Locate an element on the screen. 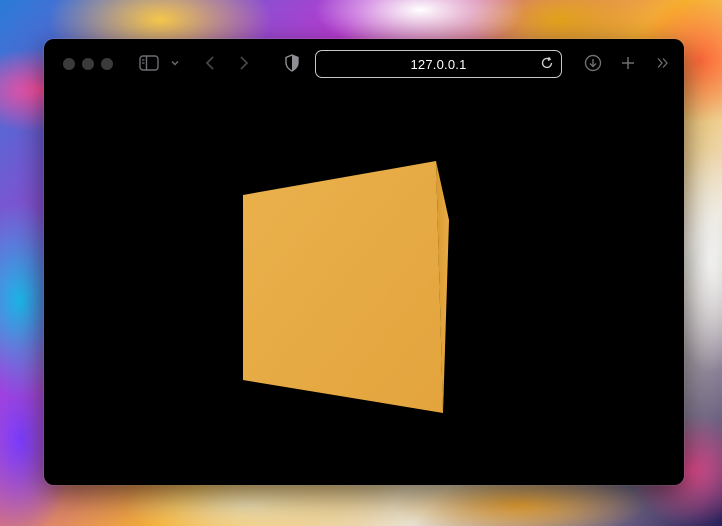 This screenshot has width=722, height=526. address-bar: 127.0.0.1 is located at coordinates (438, 64).